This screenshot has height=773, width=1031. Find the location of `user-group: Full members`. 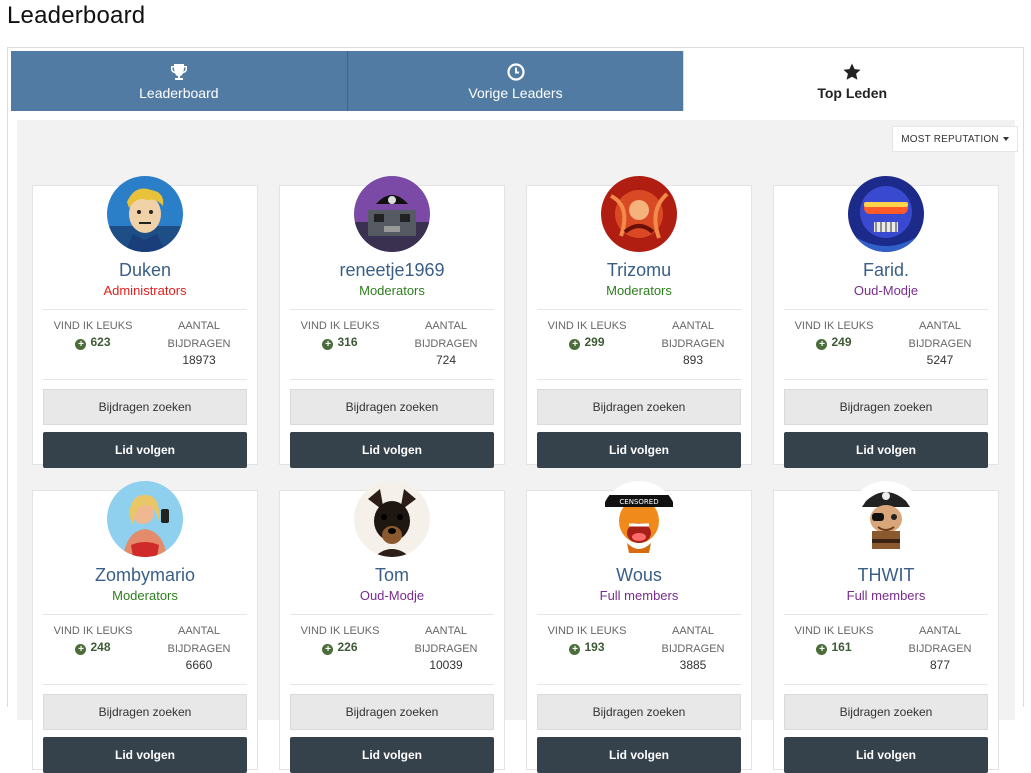

user-group: Full members is located at coordinates (886, 595).